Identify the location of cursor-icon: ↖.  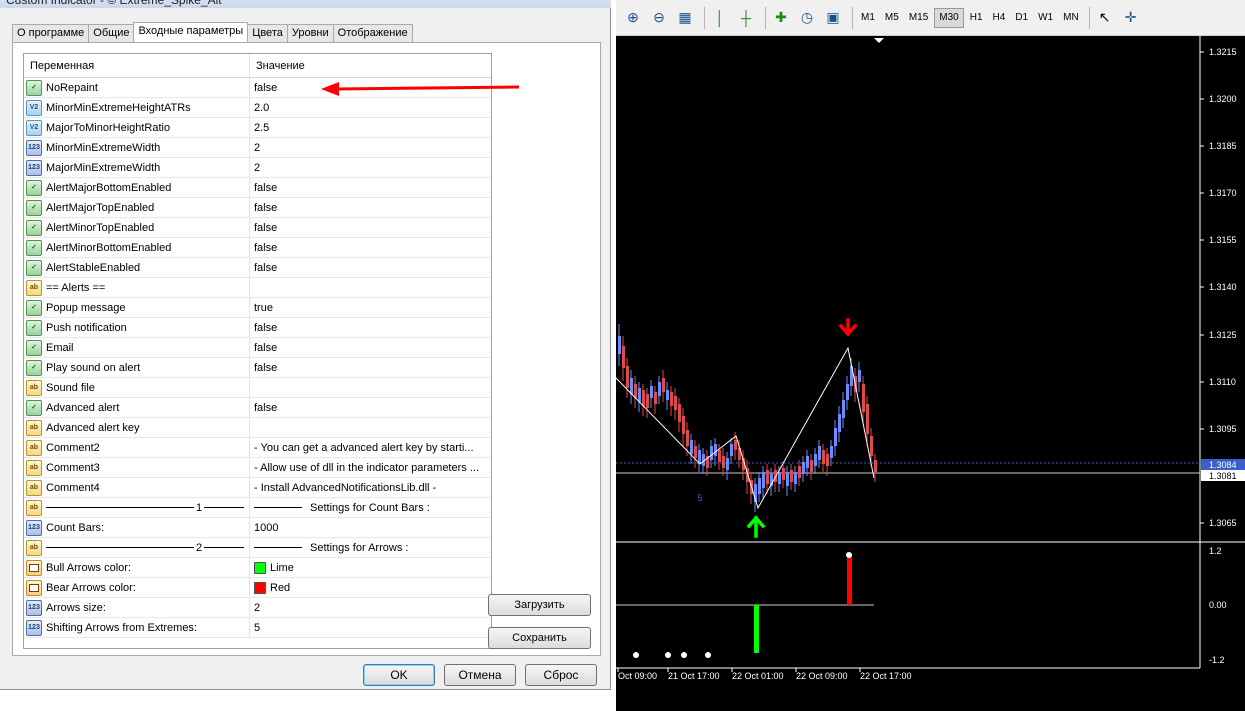
(1105, 18).